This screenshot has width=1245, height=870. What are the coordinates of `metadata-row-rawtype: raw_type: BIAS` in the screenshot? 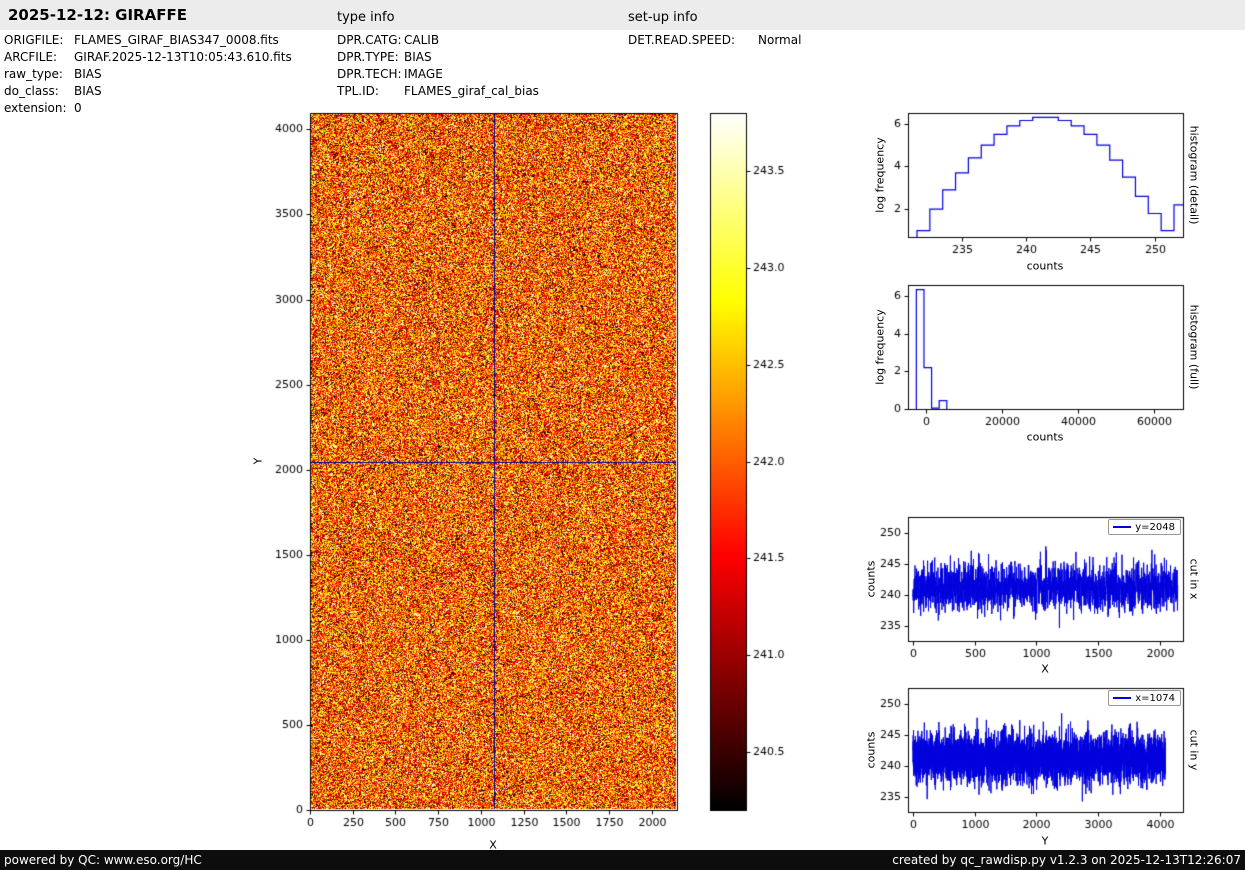 It's located at (53, 74).